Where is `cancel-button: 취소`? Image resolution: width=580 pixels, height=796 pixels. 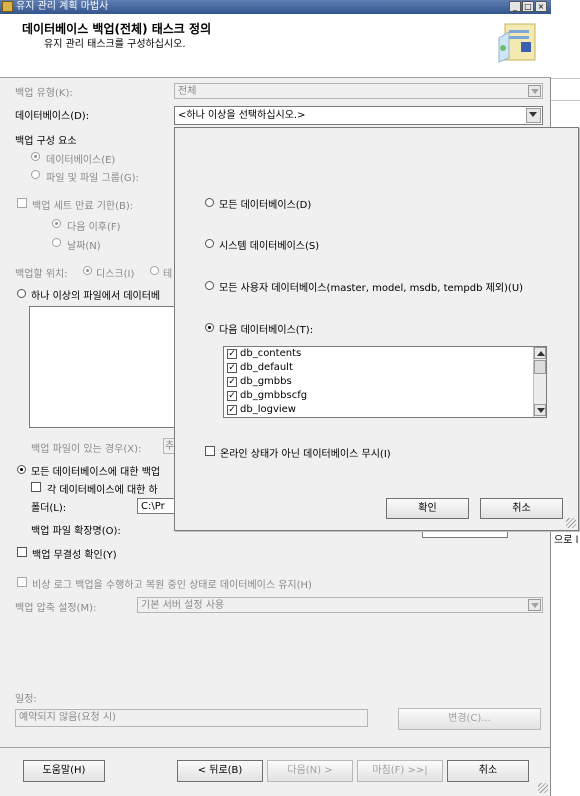 cancel-button: 취소 is located at coordinates (488, 771).